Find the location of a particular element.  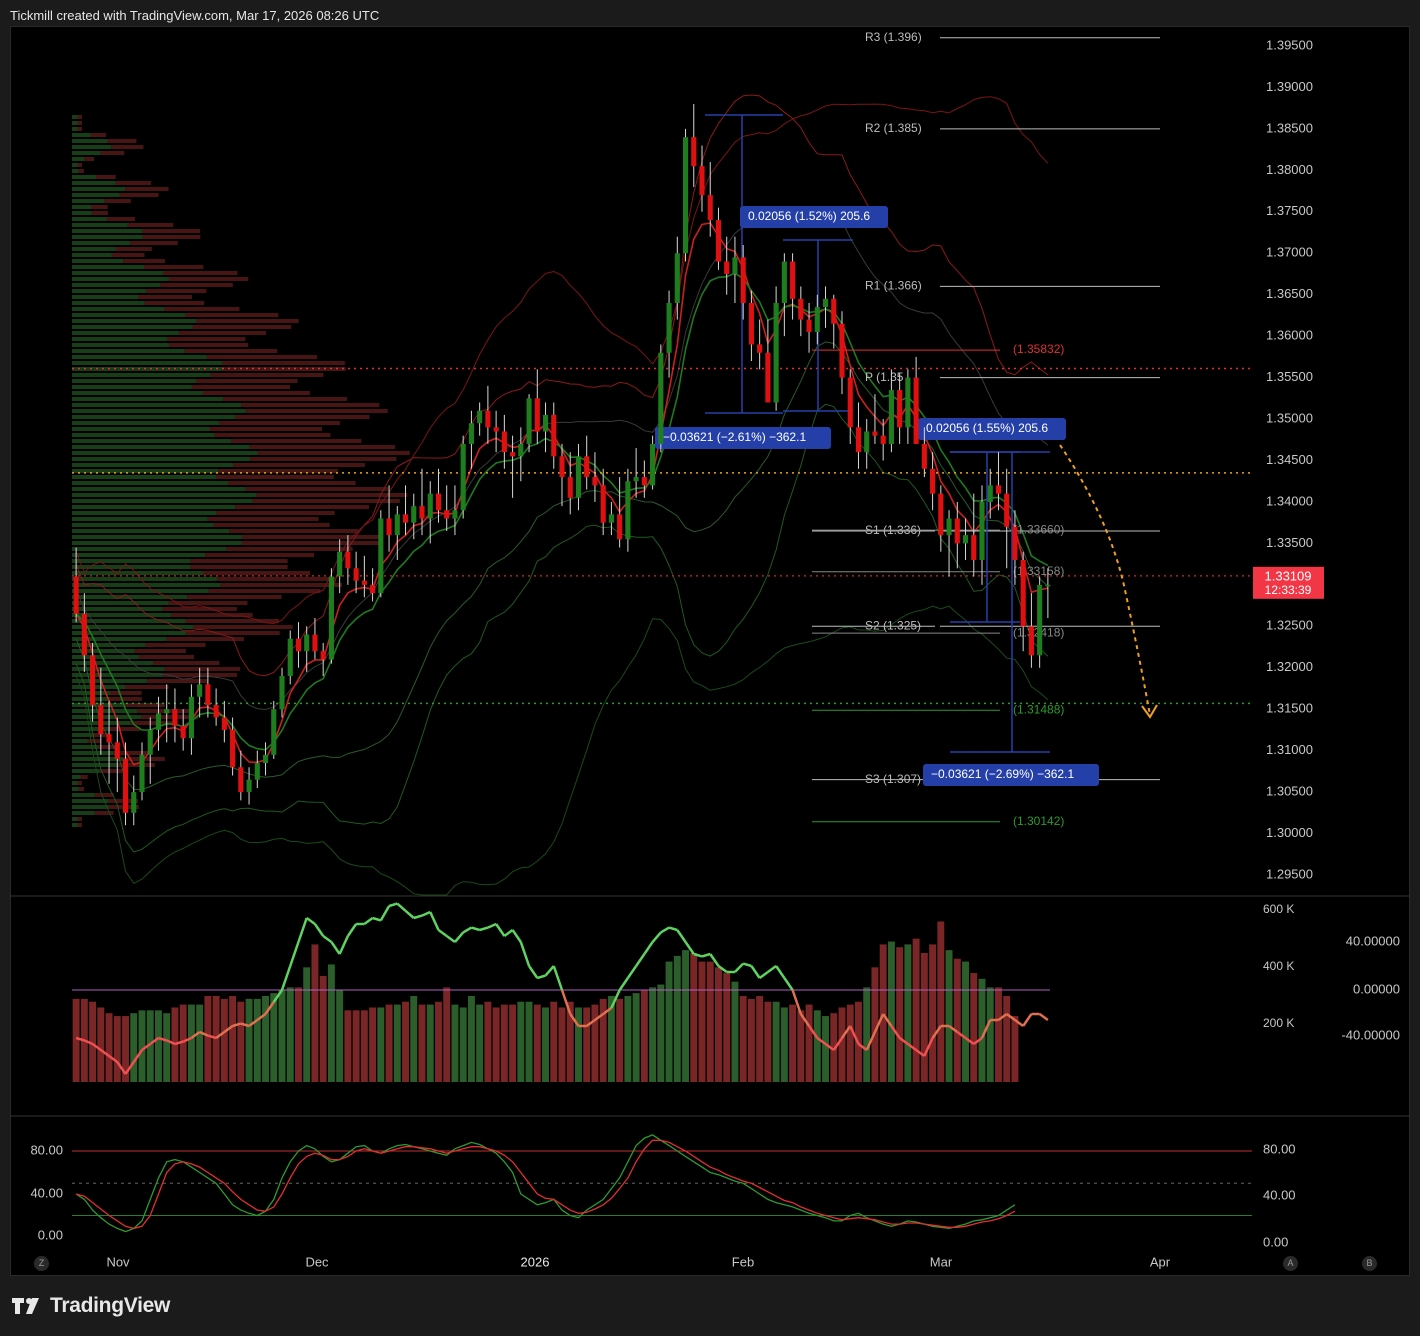

price-tick-label: 1.32000 is located at coordinates (1289, 666).